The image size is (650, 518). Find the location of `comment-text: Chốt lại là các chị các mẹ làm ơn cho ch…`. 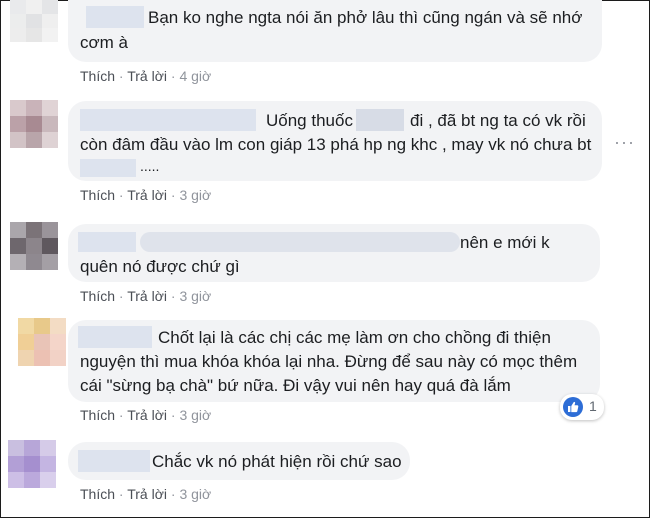

comment-text: Chốt lại là các chị các mẹ làm ơn cho ch… is located at coordinates (354, 337).